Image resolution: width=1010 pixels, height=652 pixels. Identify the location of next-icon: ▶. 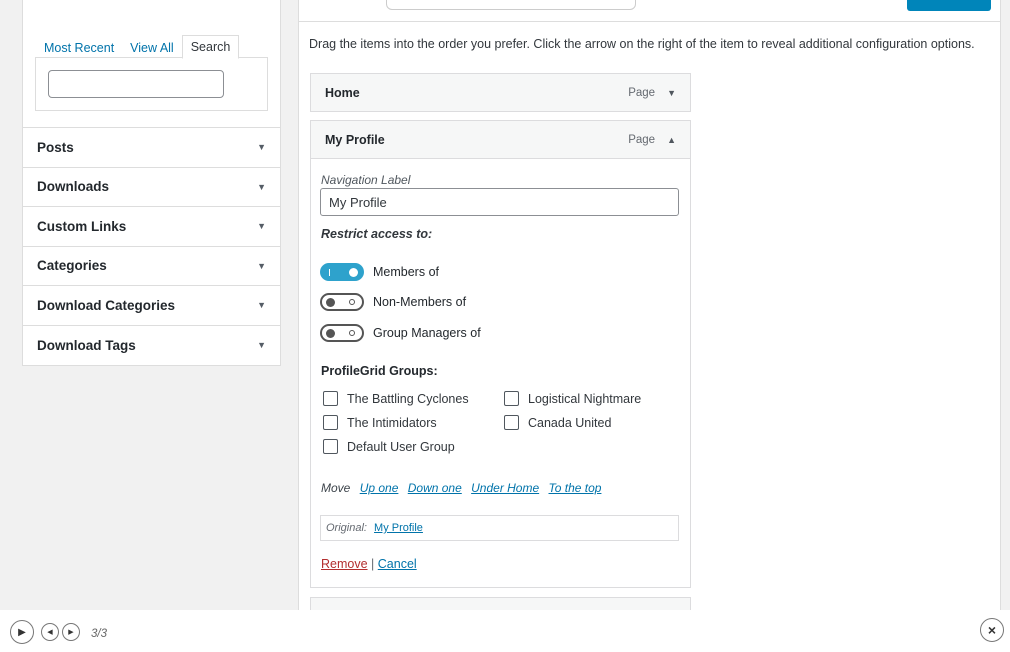
(71, 632).